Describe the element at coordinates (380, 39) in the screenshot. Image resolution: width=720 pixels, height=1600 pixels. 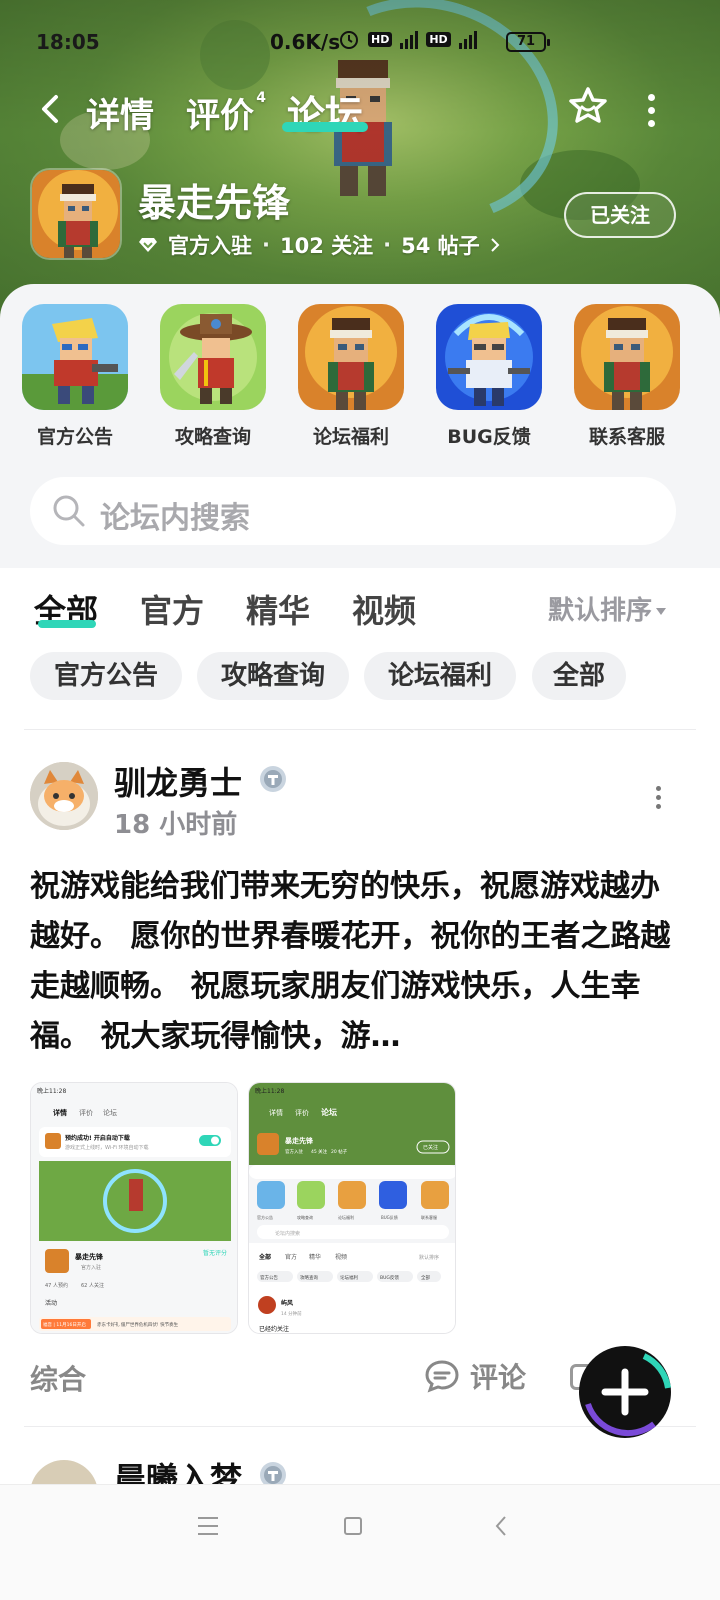
I see `hd-icon: HD` at that location.